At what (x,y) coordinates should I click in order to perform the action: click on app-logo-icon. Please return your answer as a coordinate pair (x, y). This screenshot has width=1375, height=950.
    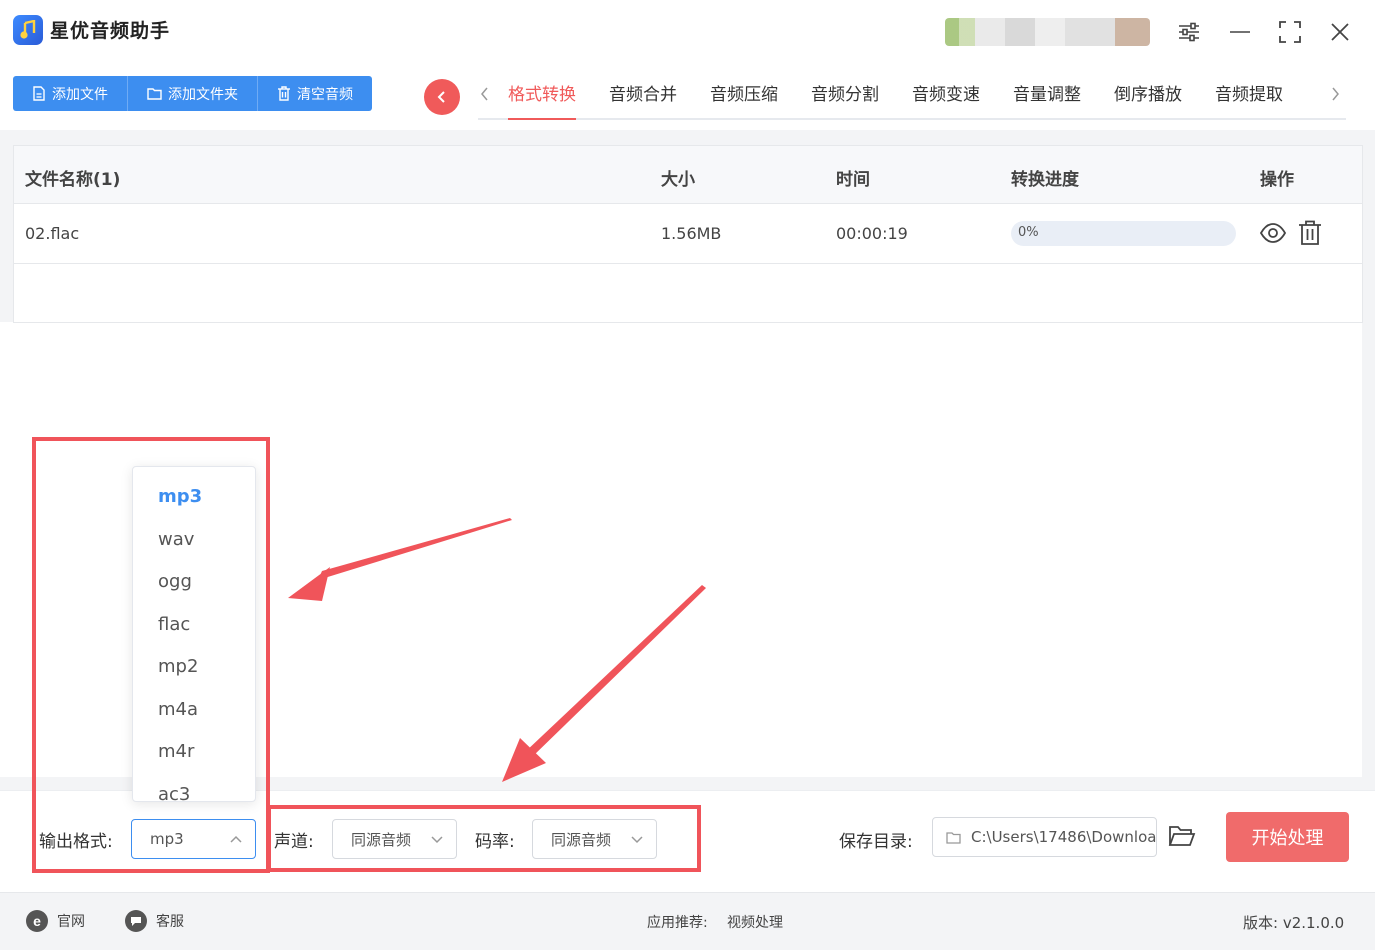
    Looking at the image, I should click on (28, 30).